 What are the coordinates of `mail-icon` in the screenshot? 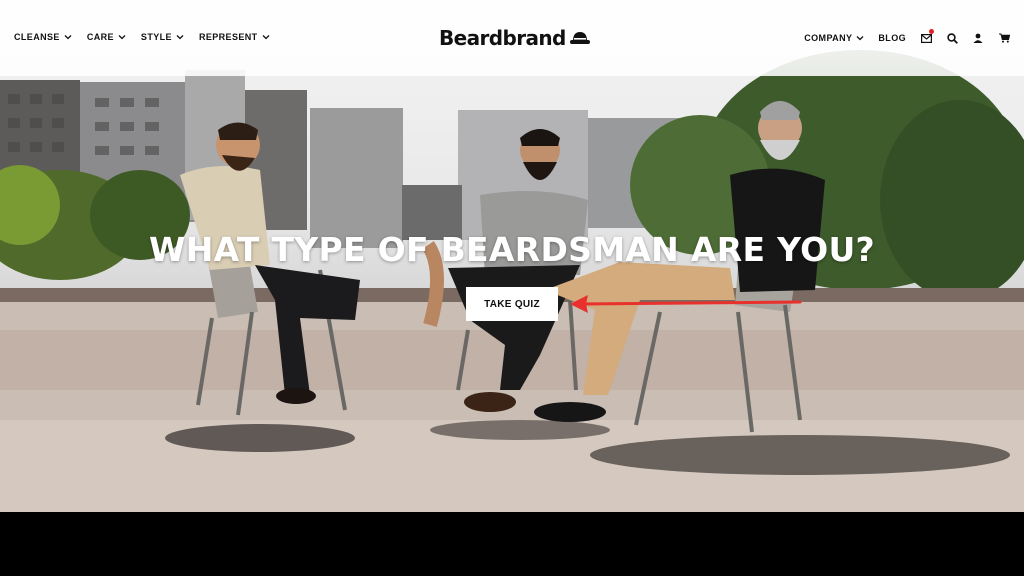 It's located at (927, 36).